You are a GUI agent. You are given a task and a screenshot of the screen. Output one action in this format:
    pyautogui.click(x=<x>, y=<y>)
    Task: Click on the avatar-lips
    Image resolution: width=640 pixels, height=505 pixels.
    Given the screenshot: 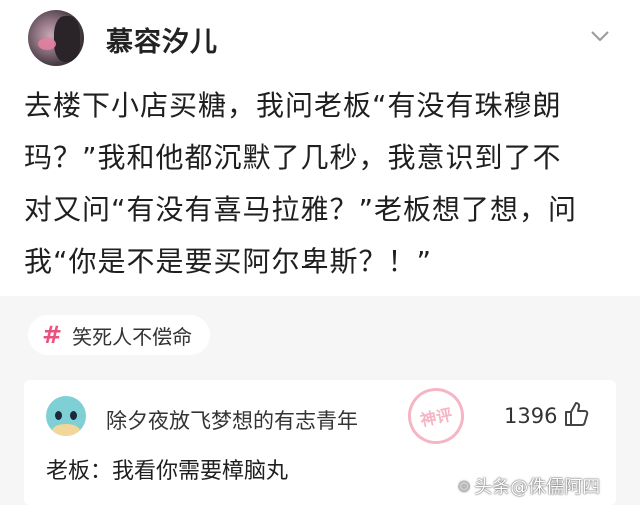 What is the action you would take?
    pyautogui.click(x=47, y=44)
    